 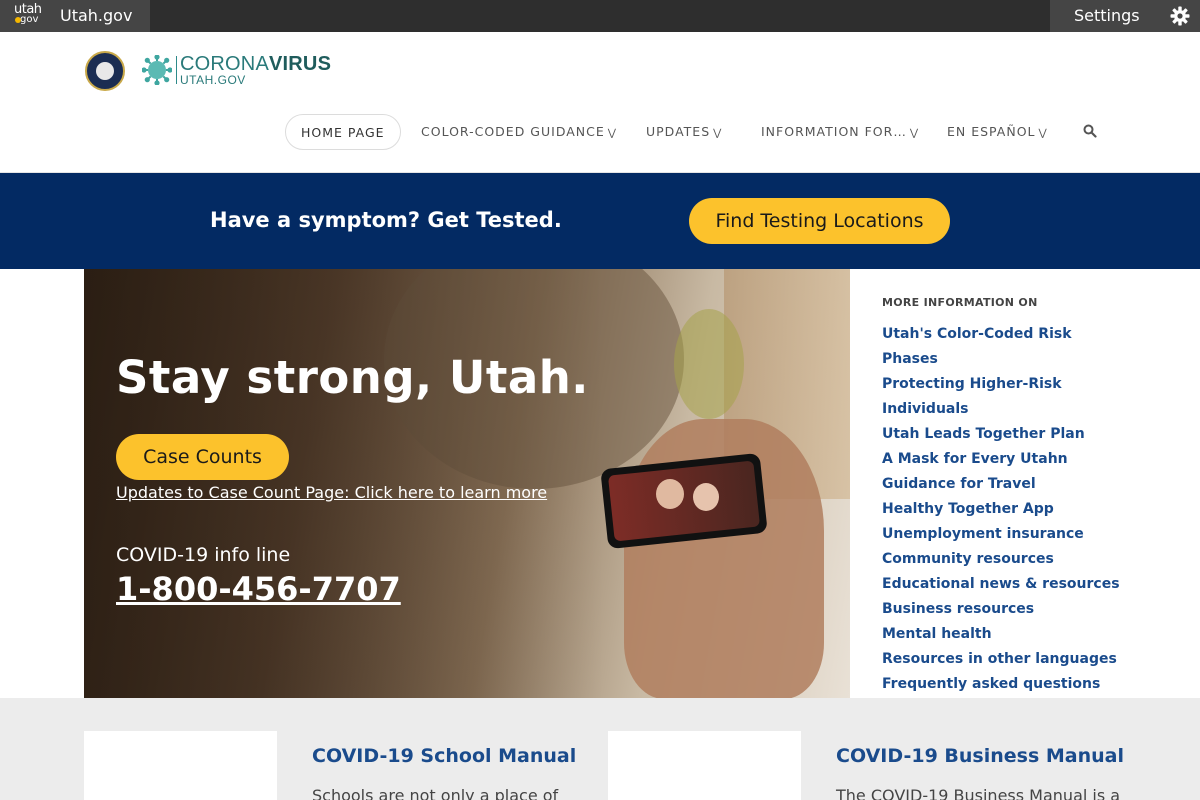 What do you see at coordinates (678, 131) in the screenshot?
I see `nav-updates-label: UPDATES` at bounding box center [678, 131].